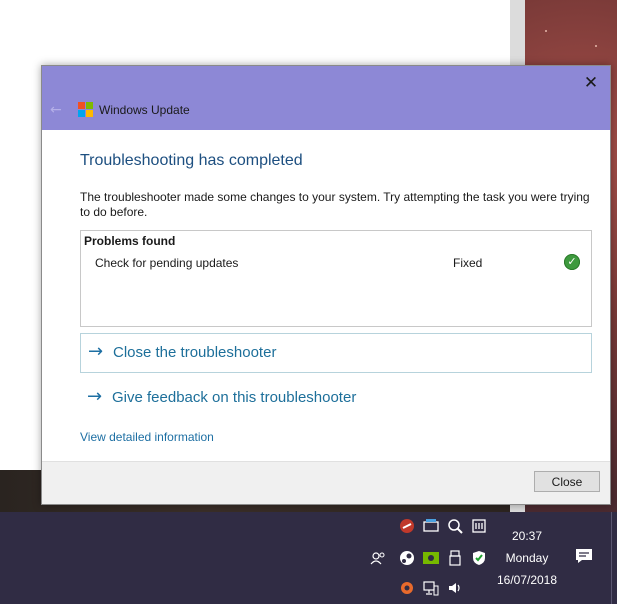  I want to click on back-arrow-icon: ←, so click(56, 110).